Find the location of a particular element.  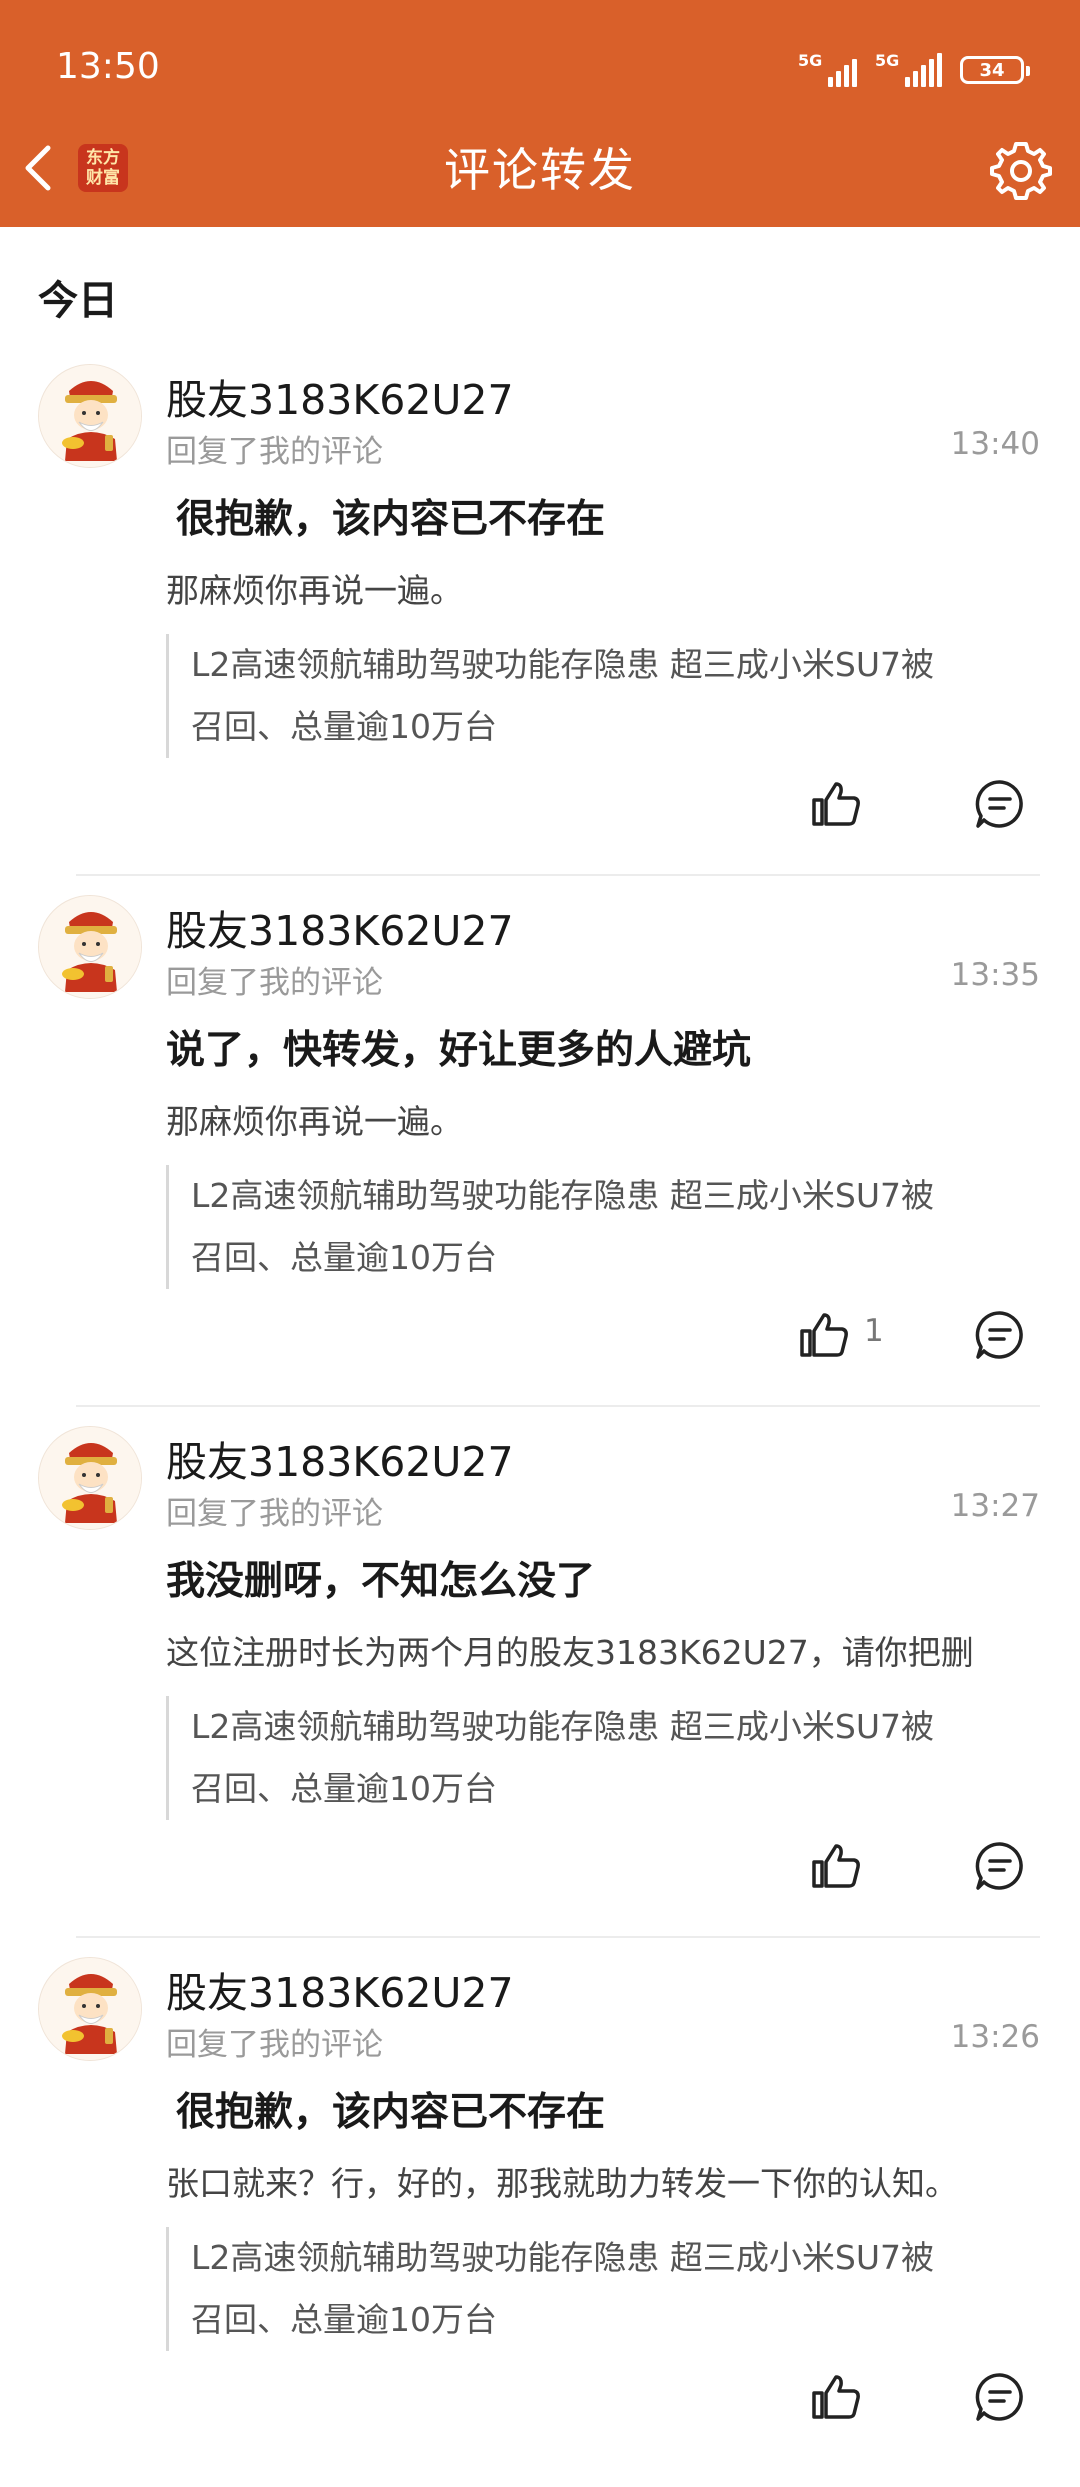

top-app-bar: 13:50 5G 5G 34 东方 财富 评论转发 is located at coordinates (540, 113).